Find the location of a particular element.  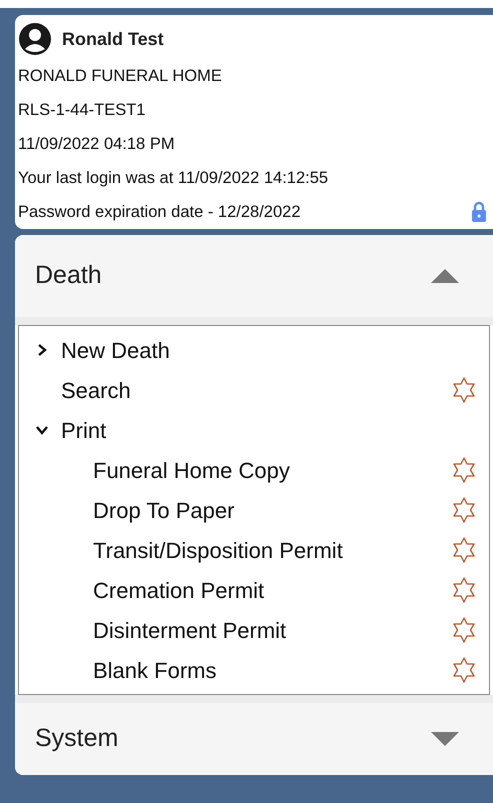

menu-item: Search is located at coordinates (96, 390).